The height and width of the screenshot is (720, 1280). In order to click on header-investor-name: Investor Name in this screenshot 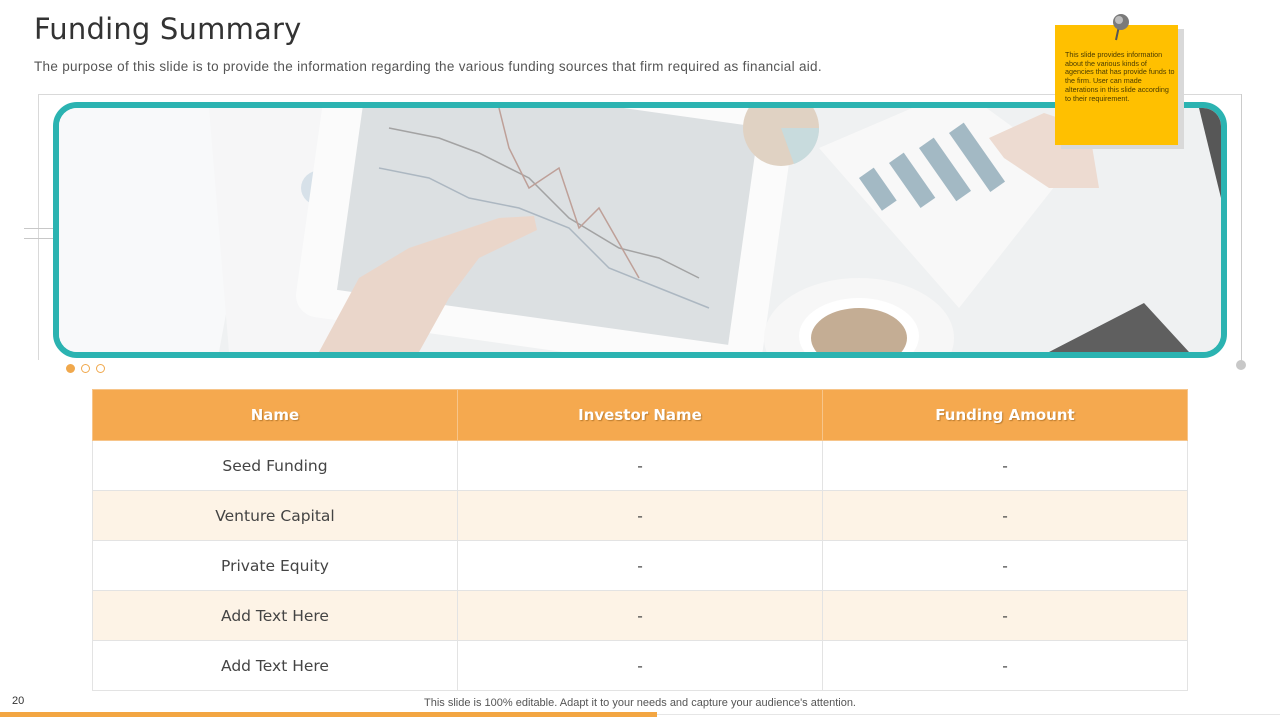, I will do `click(640, 415)`.